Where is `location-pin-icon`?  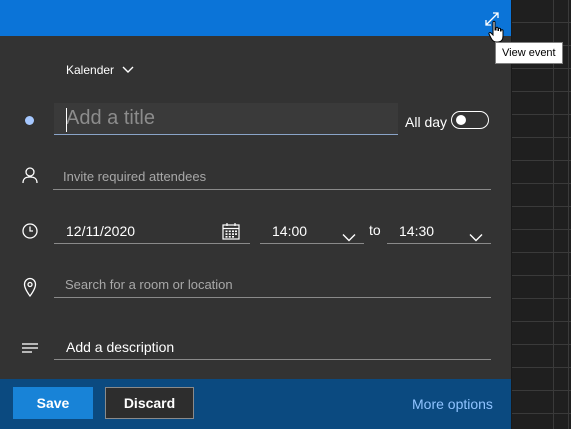 location-pin-icon is located at coordinates (30, 287).